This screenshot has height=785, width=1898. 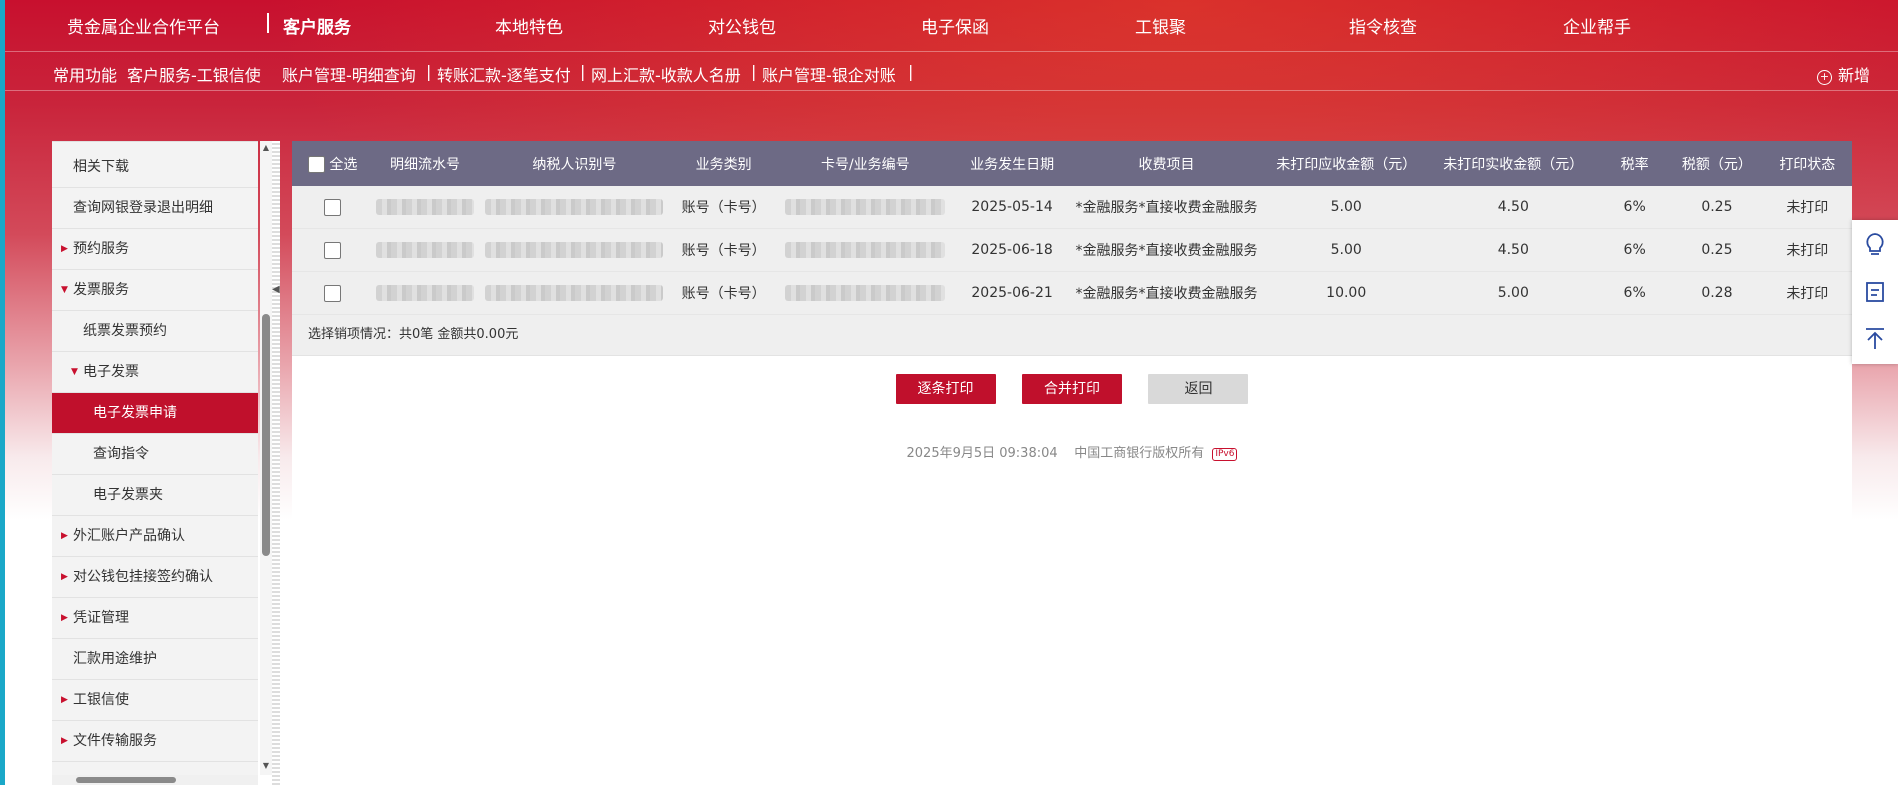 I want to click on sidebar-item-label: 电子发票申请, so click(x=135, y=413).